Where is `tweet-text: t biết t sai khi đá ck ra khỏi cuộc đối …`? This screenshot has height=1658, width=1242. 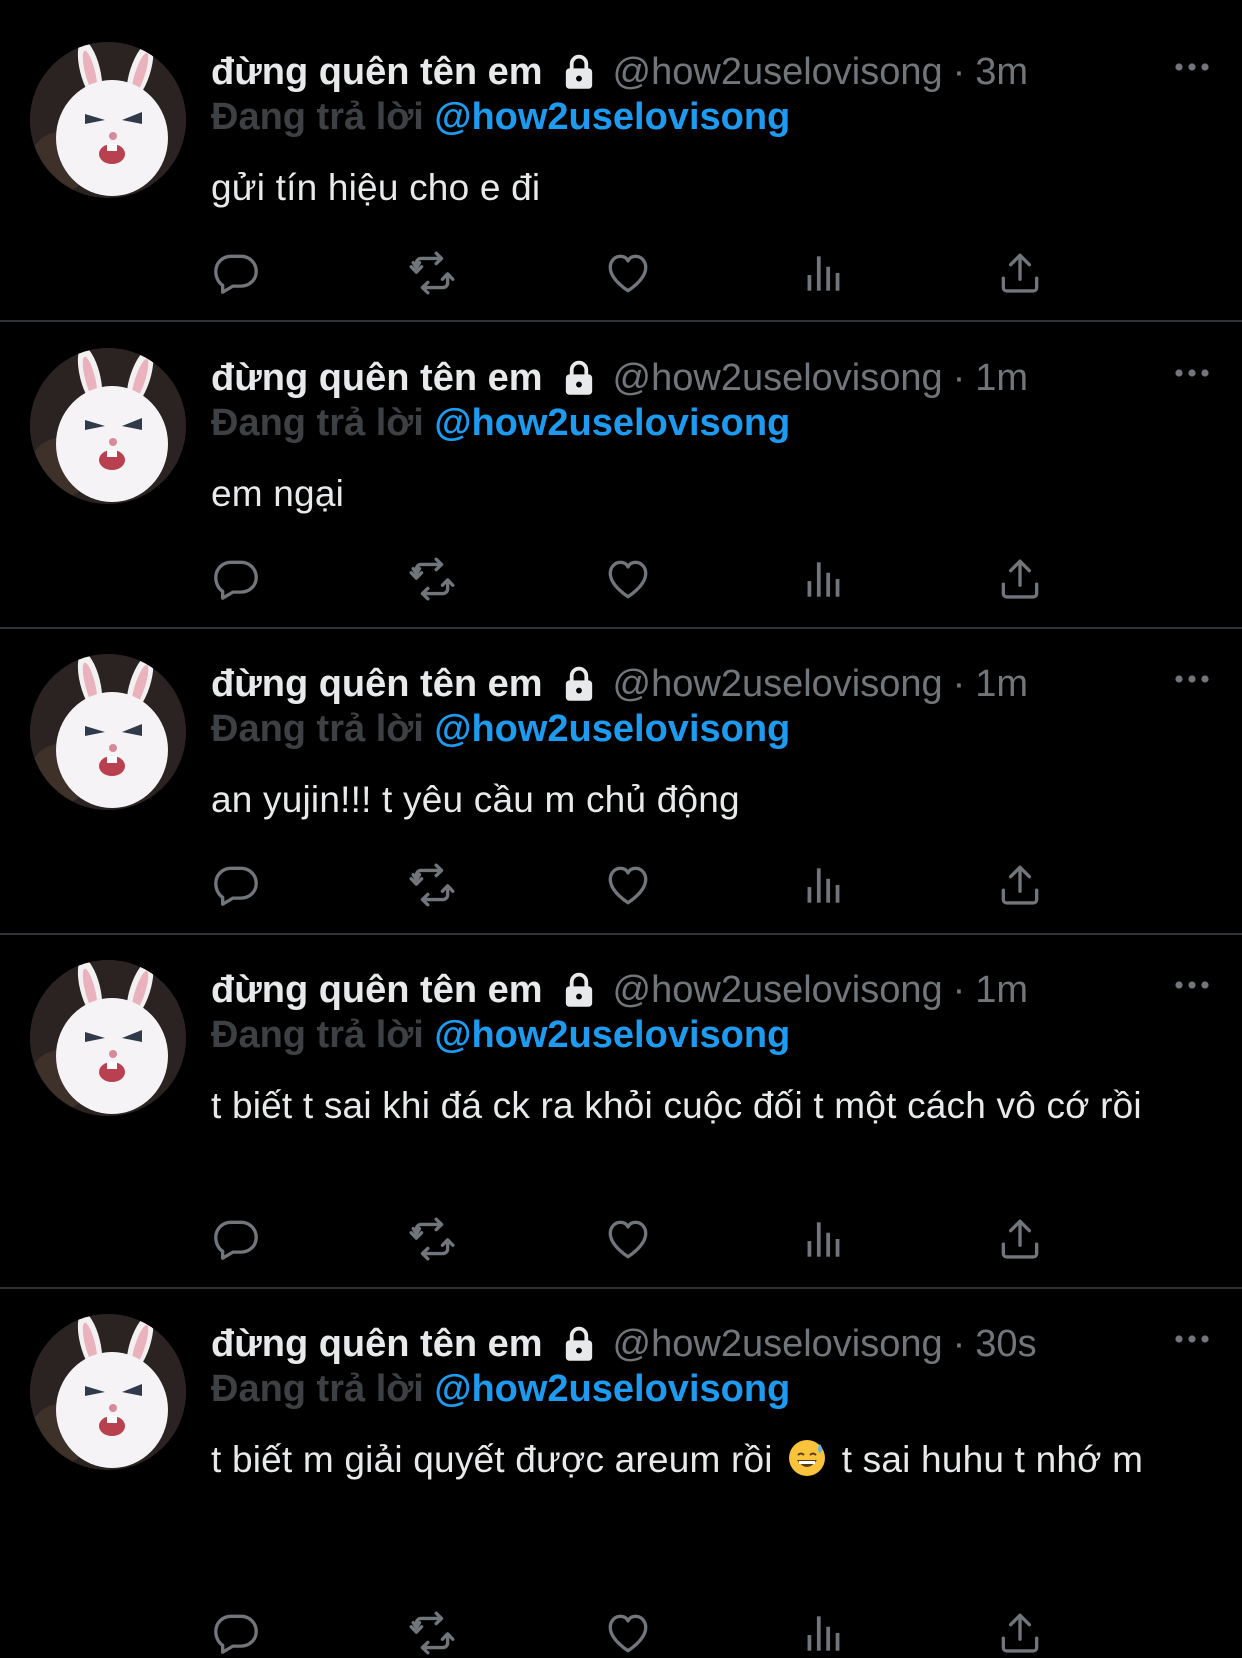 tweet-text: t biết t sai khi đá ck ra khỏi cuộc đối … is located at coordinates (676, 1105).